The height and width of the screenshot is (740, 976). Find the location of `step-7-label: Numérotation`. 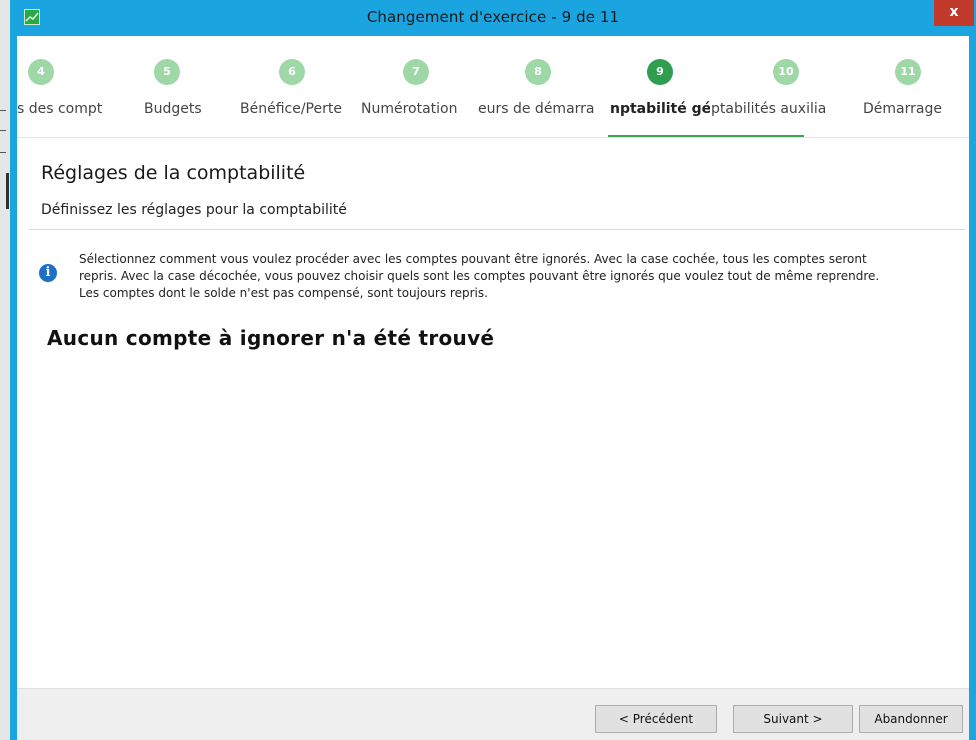

step-7-label: Numérotation is located at coordinates (418, 109).